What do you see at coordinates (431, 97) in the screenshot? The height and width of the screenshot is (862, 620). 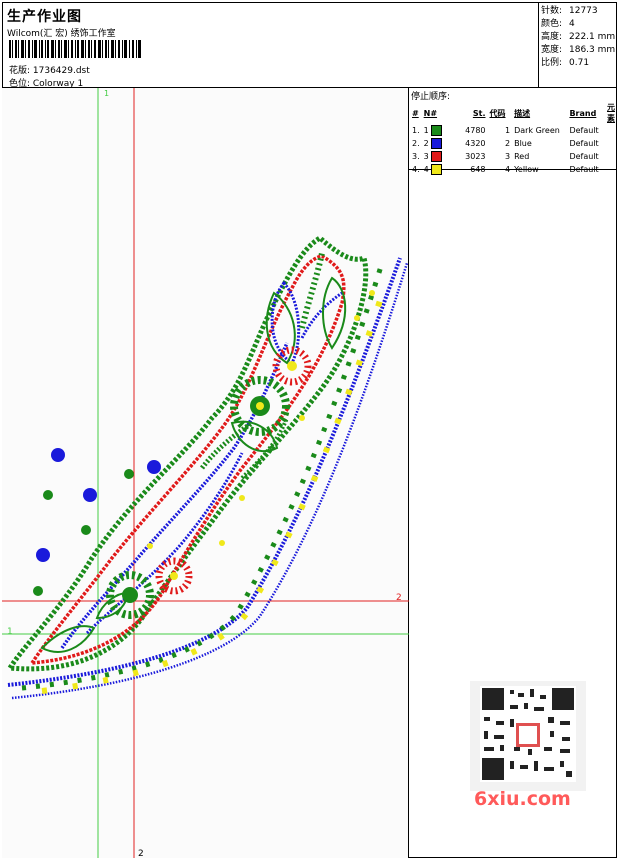 I see `stop-sequence-label: 停止顺序:` at bounding box center [431, 97].